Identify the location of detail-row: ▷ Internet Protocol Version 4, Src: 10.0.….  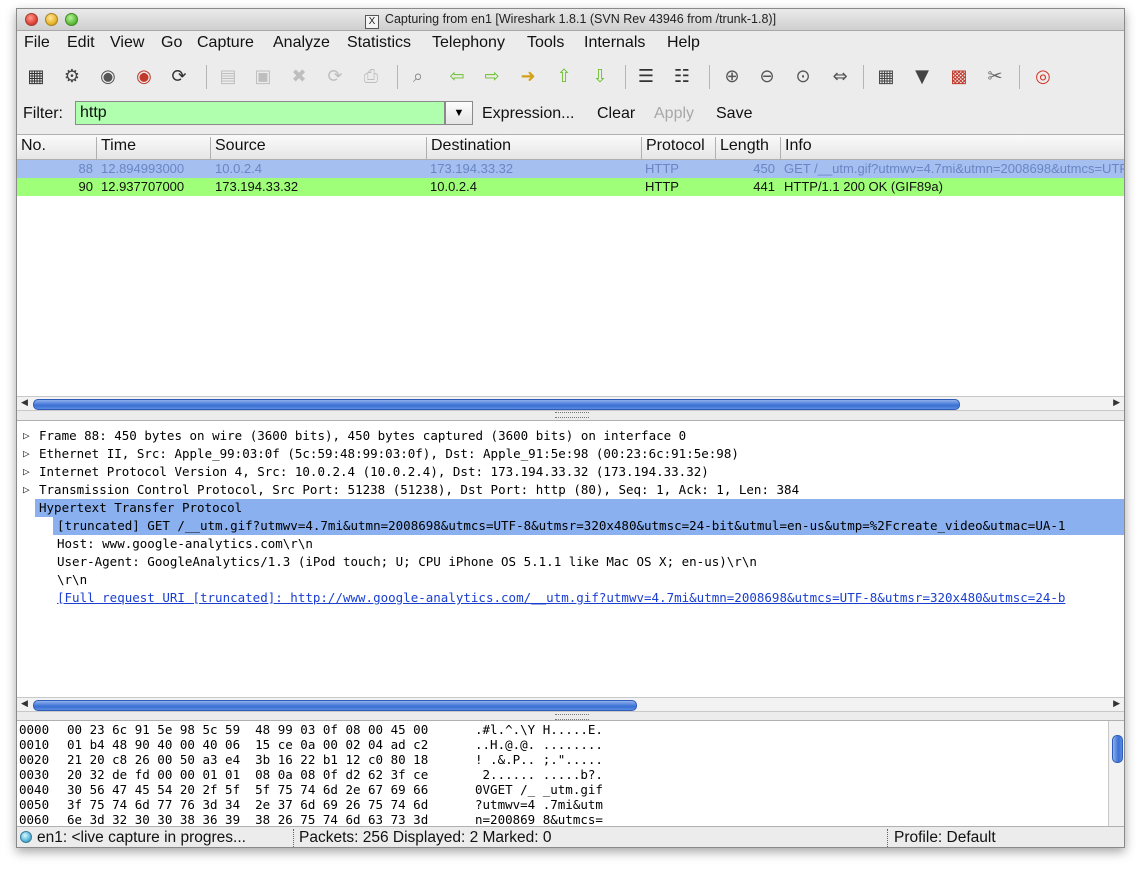
(570, 472).